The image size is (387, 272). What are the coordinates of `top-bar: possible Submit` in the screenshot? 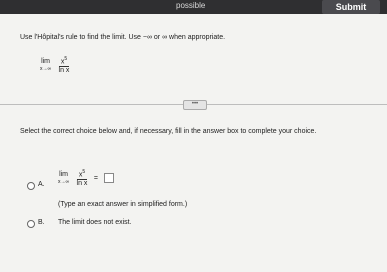 It's located at (193, 7).